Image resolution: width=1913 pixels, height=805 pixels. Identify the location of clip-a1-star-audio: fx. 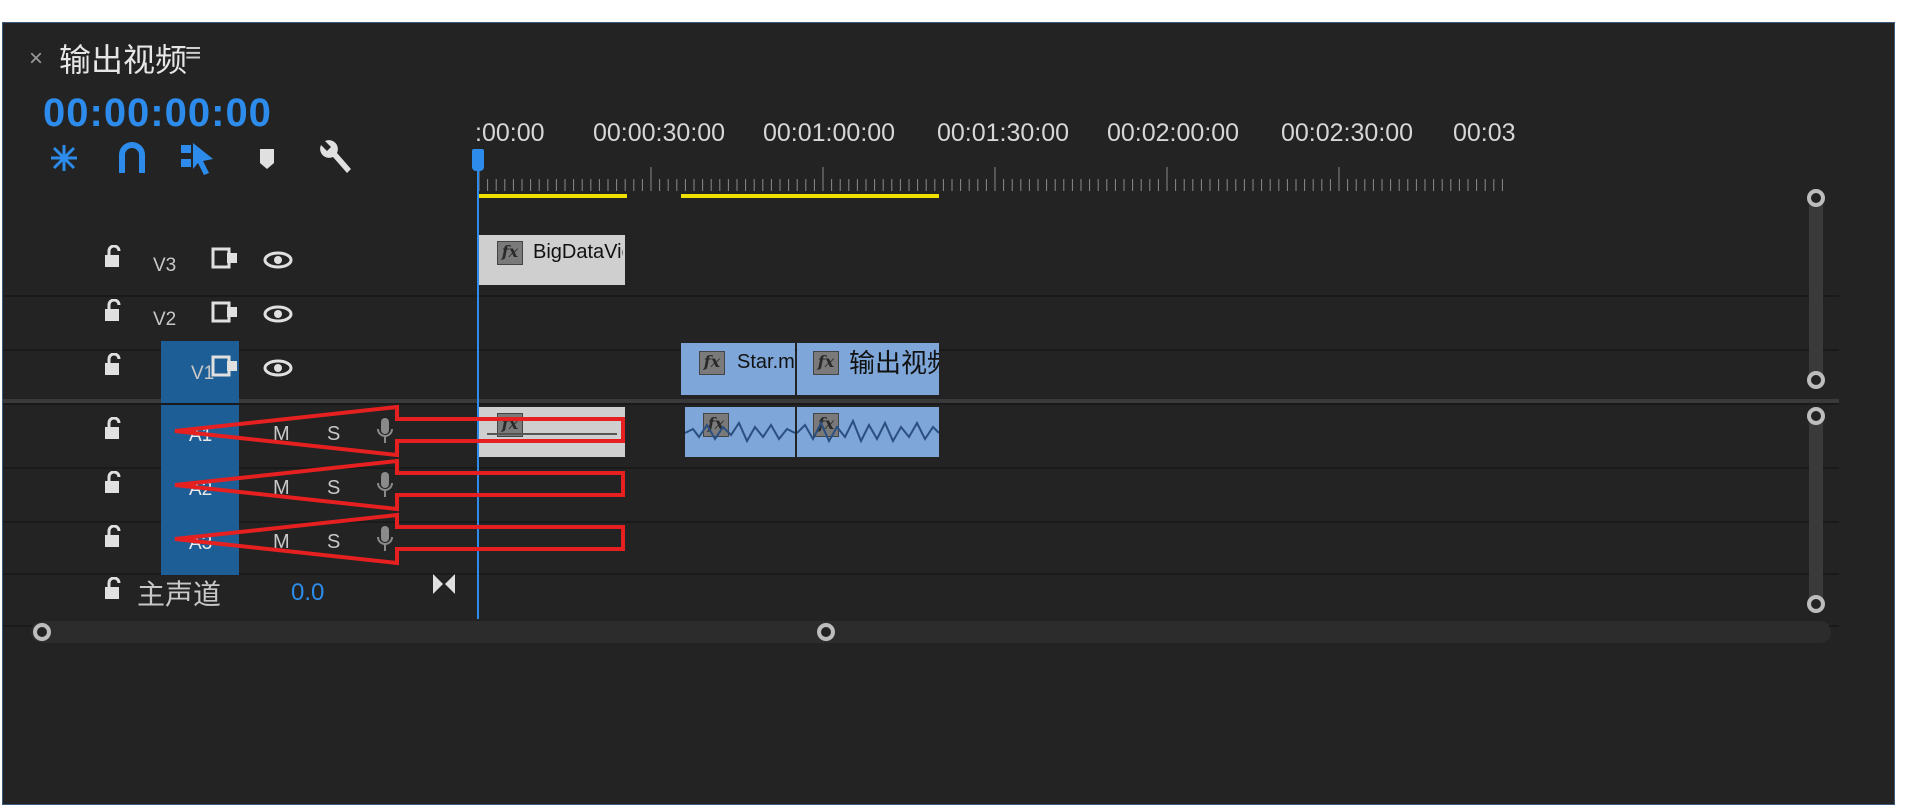
(740, 432).